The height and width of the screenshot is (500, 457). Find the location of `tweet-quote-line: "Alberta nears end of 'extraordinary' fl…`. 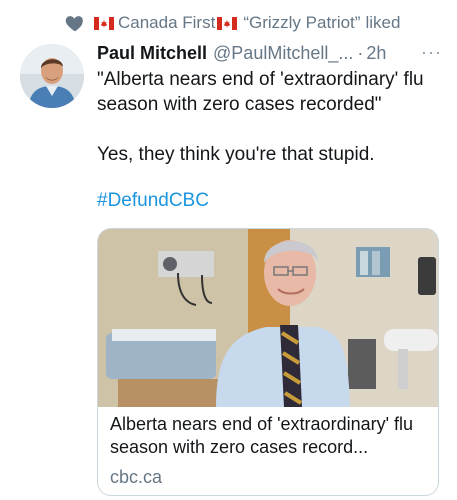

tweet-quote-line: "Alberta nears end of 'extraordinary' fl… is located at coordinates (260, 92).